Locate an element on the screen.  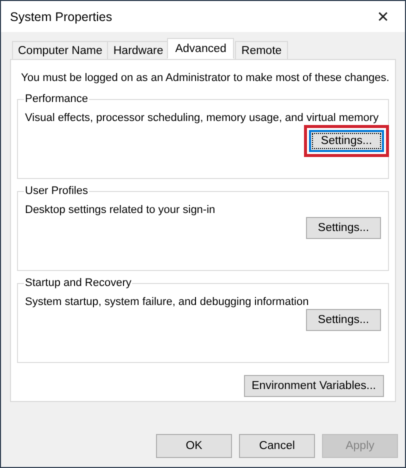
window-title: System Properties is located at coordinates (61, 17).